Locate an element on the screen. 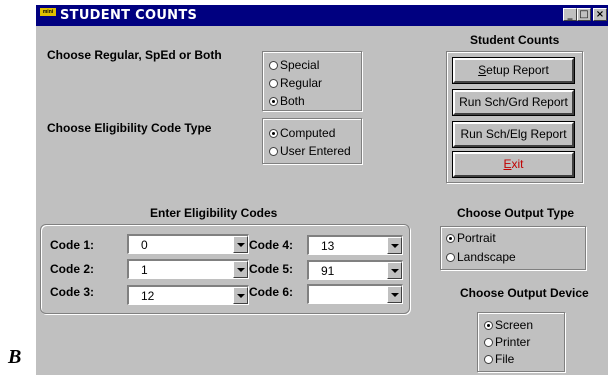  radio-printer-indicator is located at coordinates (488, 342).